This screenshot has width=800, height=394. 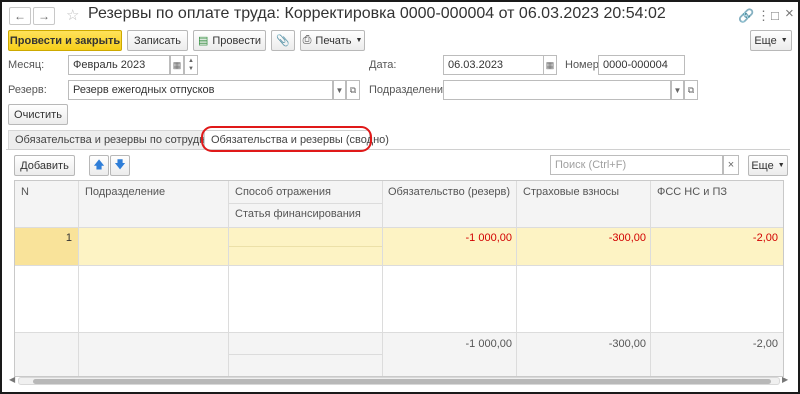 I want to click on more-vertical-icon: ⋮, so click(x=763, y=16).